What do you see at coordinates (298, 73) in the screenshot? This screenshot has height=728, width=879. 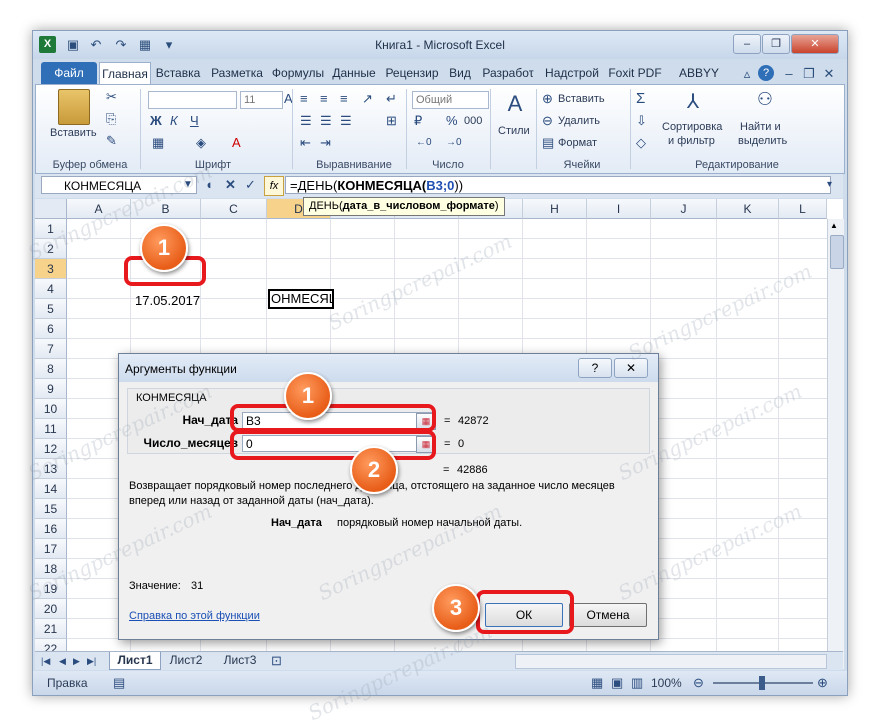 I see `tab-formulas: Формулы` at bounding box center [298, 73].